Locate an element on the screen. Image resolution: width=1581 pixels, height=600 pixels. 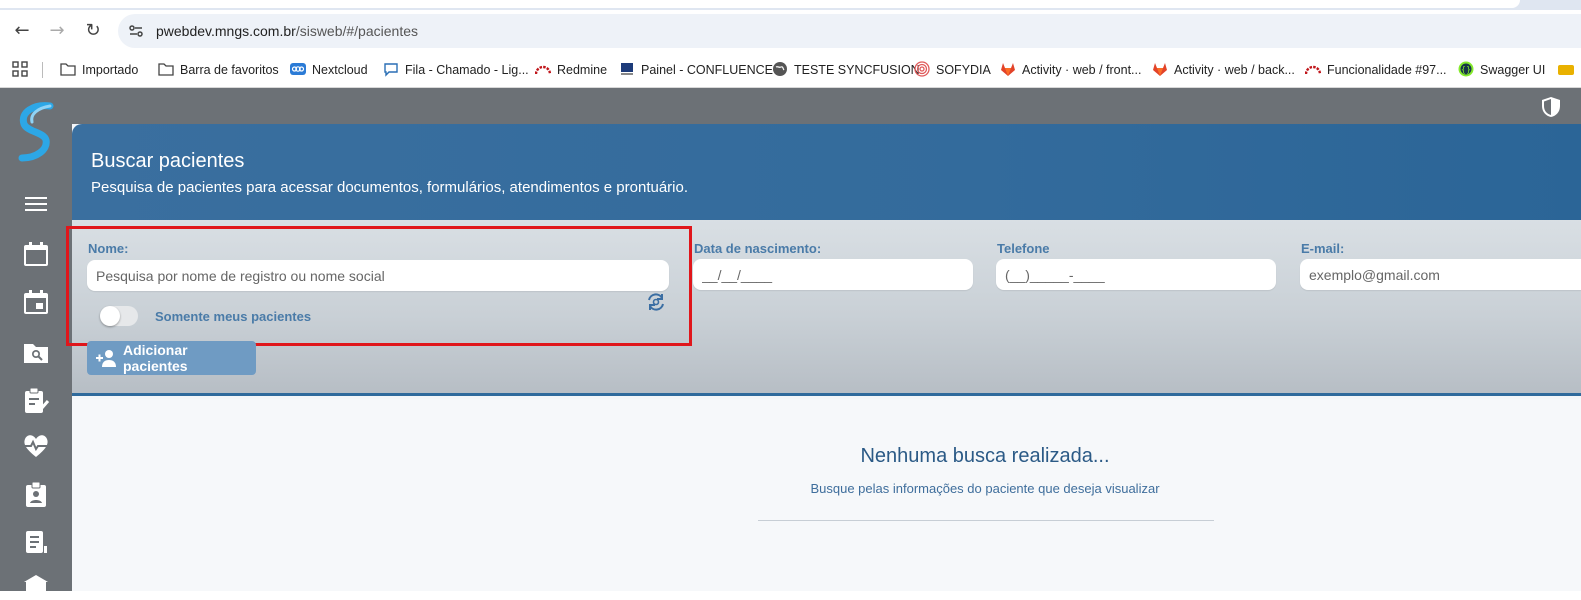
bookmark-label: Redmine is located at coordinates (582, 70).